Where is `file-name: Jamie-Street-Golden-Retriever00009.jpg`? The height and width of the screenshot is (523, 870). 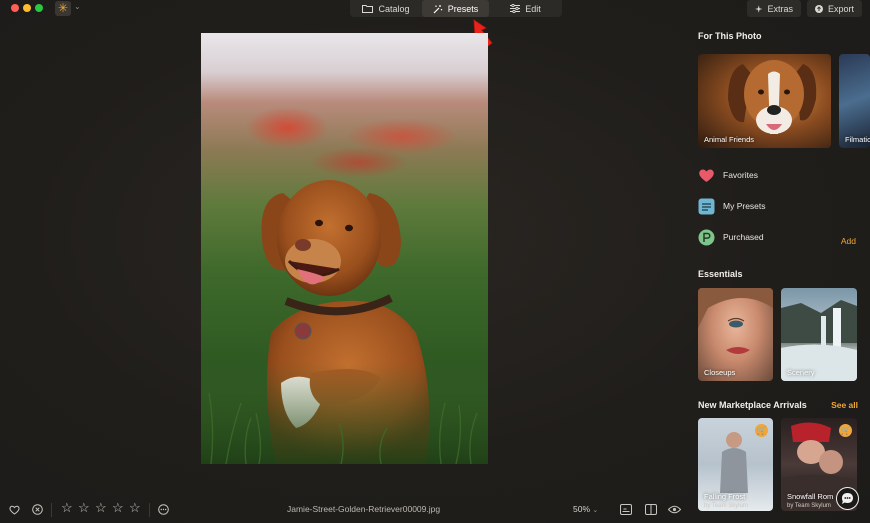
file-name: Jamie-Street-Golden-Retriever00009.jpg is located at coordinates (364, 509).